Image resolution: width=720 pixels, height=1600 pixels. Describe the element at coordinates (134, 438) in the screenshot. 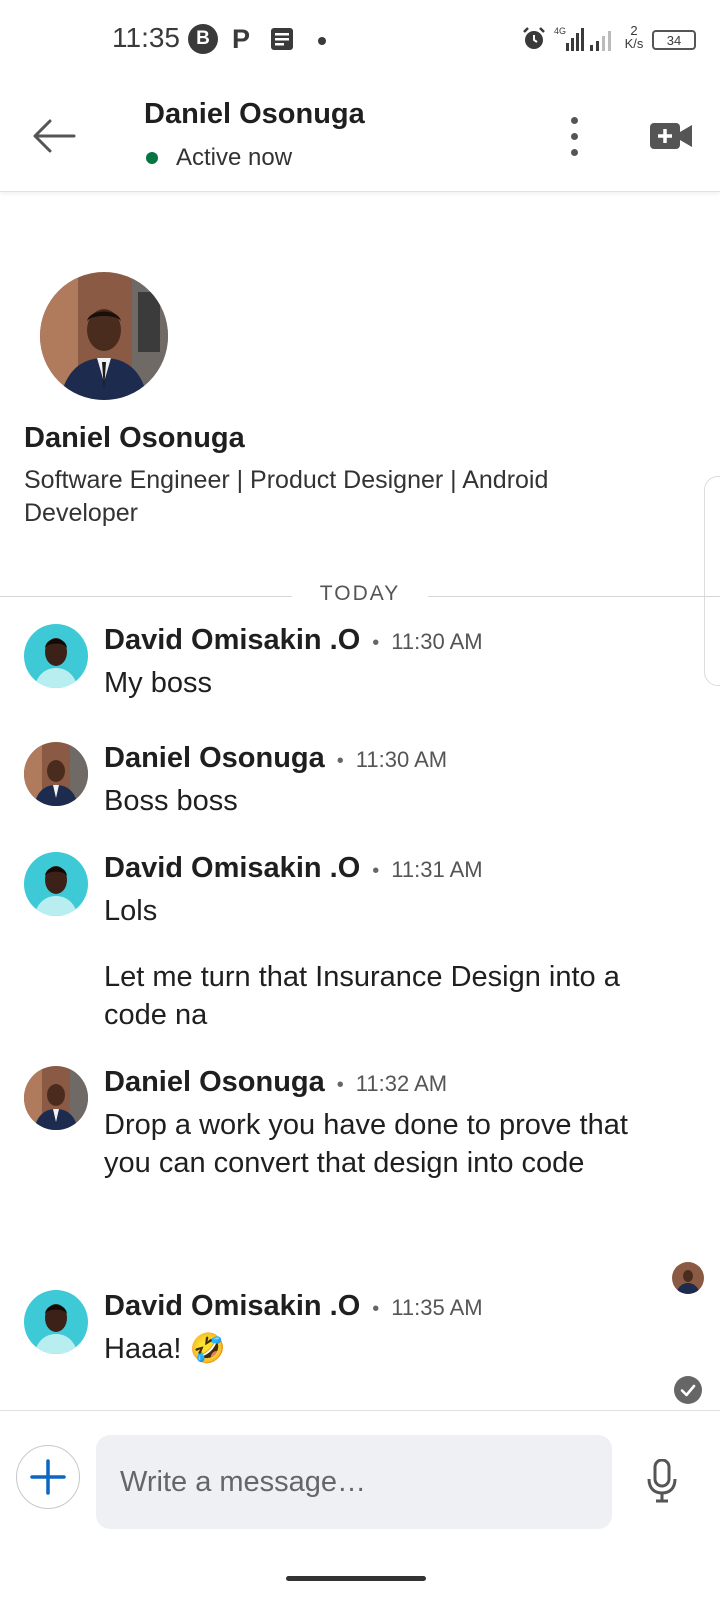

I see `profile-name: Daniel Osonuga` at that location.